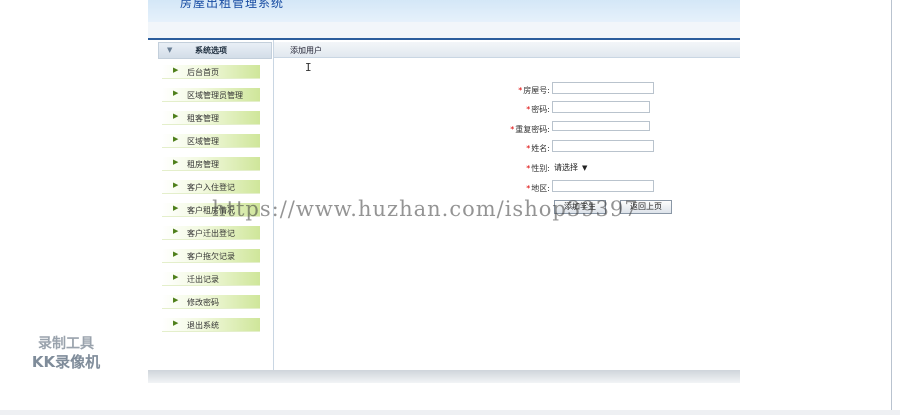 The image size is (900, 415). I want to click on sidebar-item-label: 客户拖欠记录, so click(211, 256).